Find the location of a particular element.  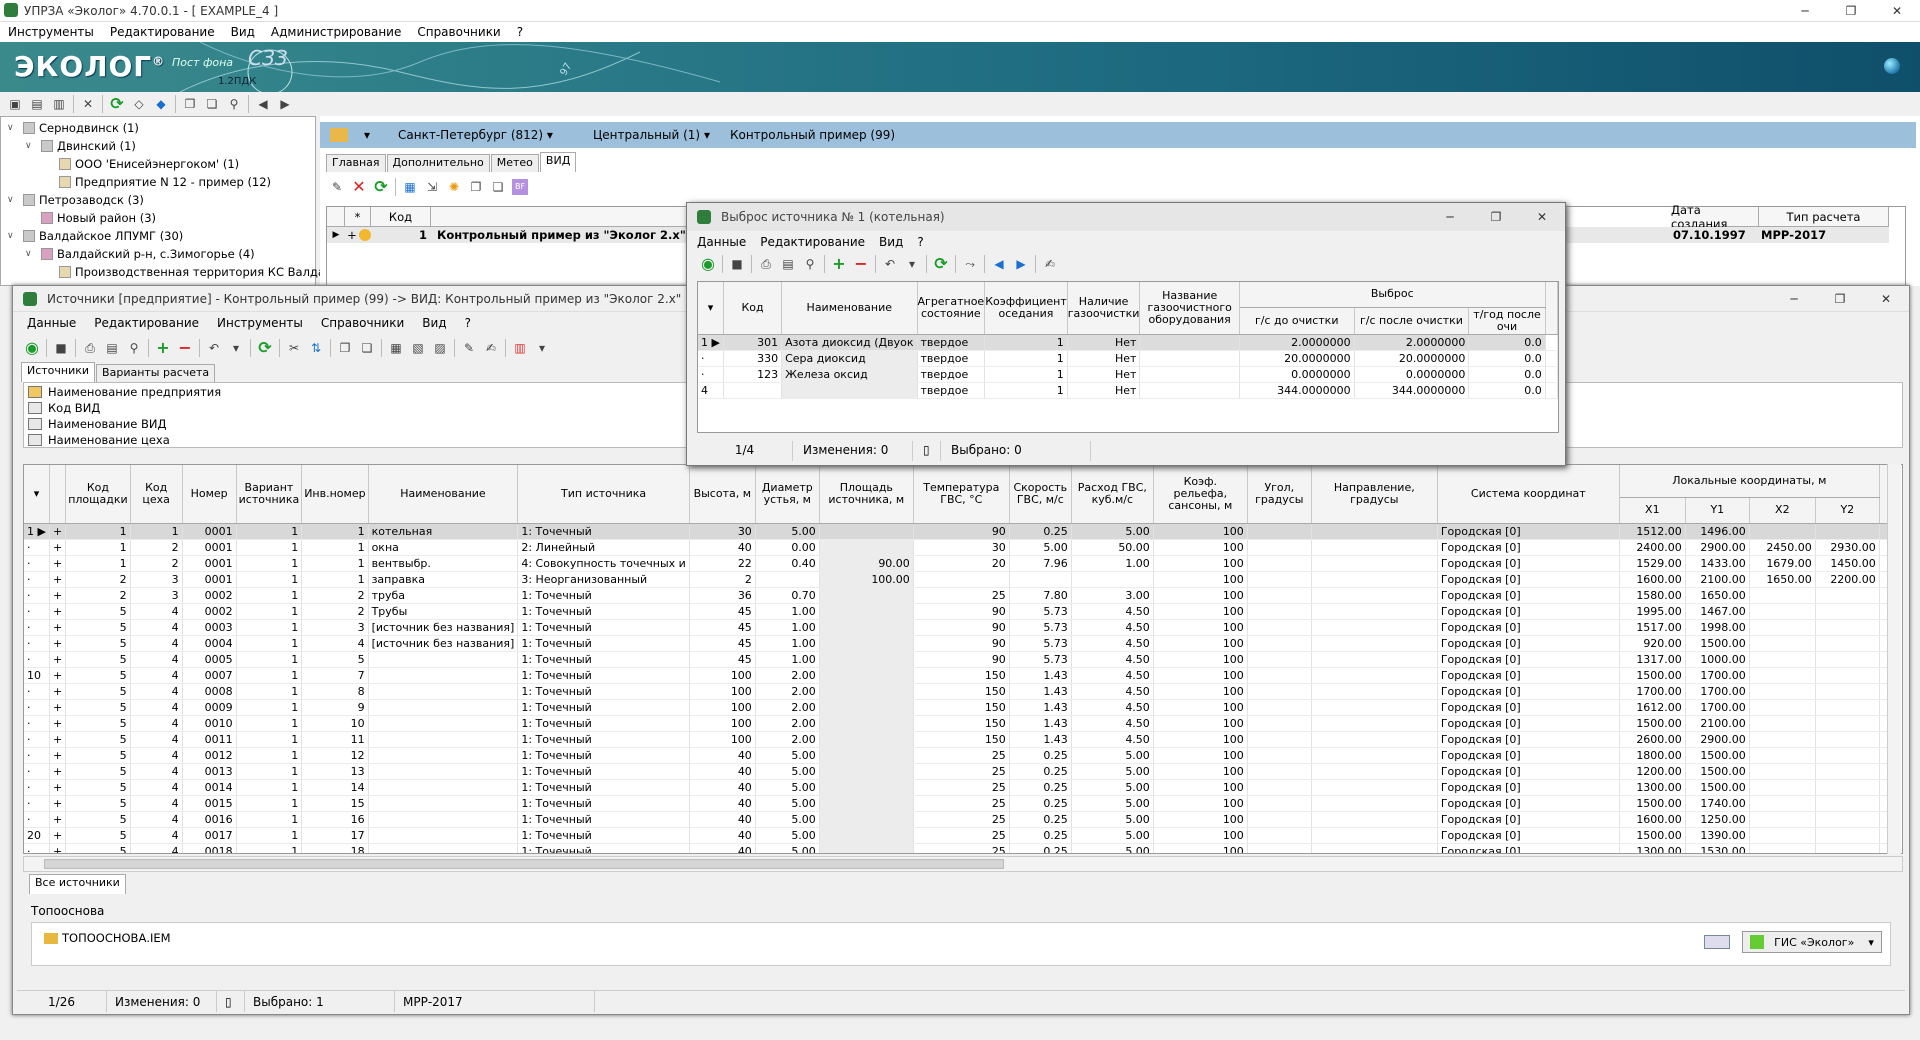

search-icon: ⚲ is located at coordinates (810, 264).